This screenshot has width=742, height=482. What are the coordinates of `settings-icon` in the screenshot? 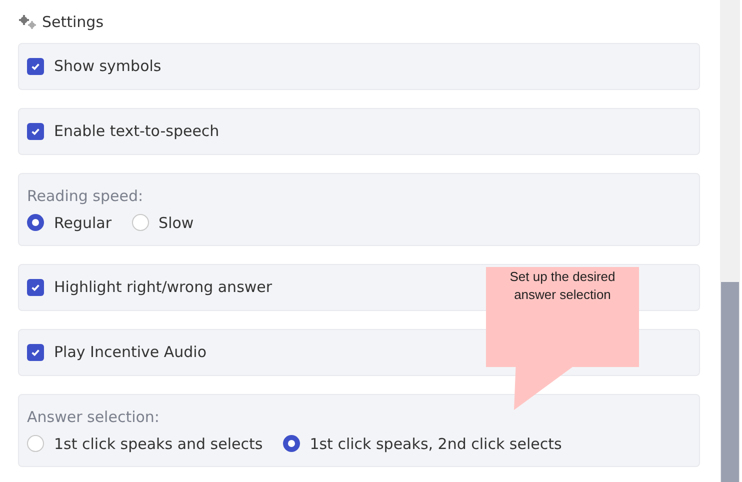 It's located at (28, 22).